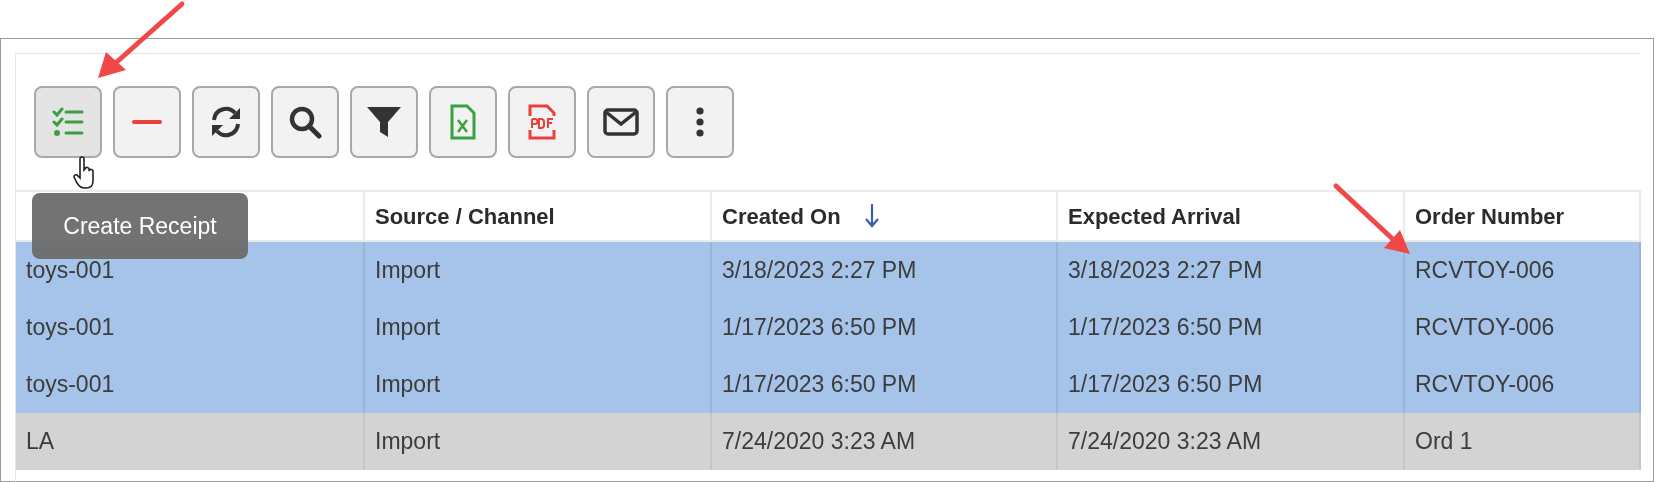 This screenshot has height=482, width=1668. What do you see at coordinates (85, 173) in the screenshot?
I see `hand-cursor-icon` at bounding box center [85, 173].